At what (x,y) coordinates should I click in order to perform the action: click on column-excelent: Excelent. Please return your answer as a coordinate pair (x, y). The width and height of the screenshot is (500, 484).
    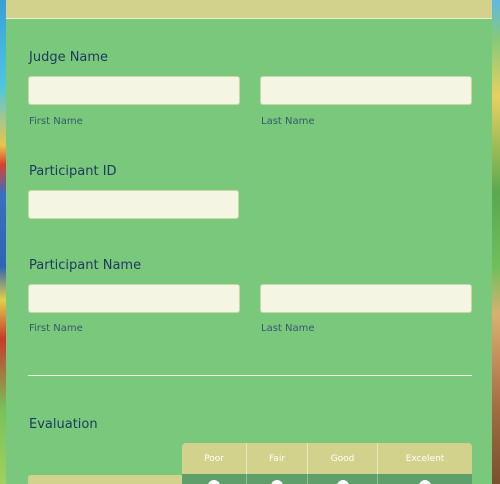
    Looking at the image, I should click on (425, 458).